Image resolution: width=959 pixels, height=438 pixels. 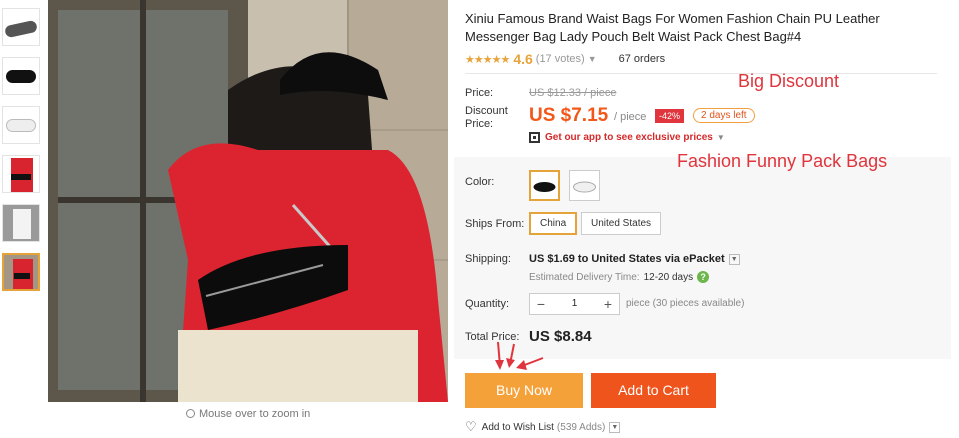 I want to click on rating-row: ★★★★★ 4.6 (17 votes) ▼ 67 orders, so click(x=565, y=59).